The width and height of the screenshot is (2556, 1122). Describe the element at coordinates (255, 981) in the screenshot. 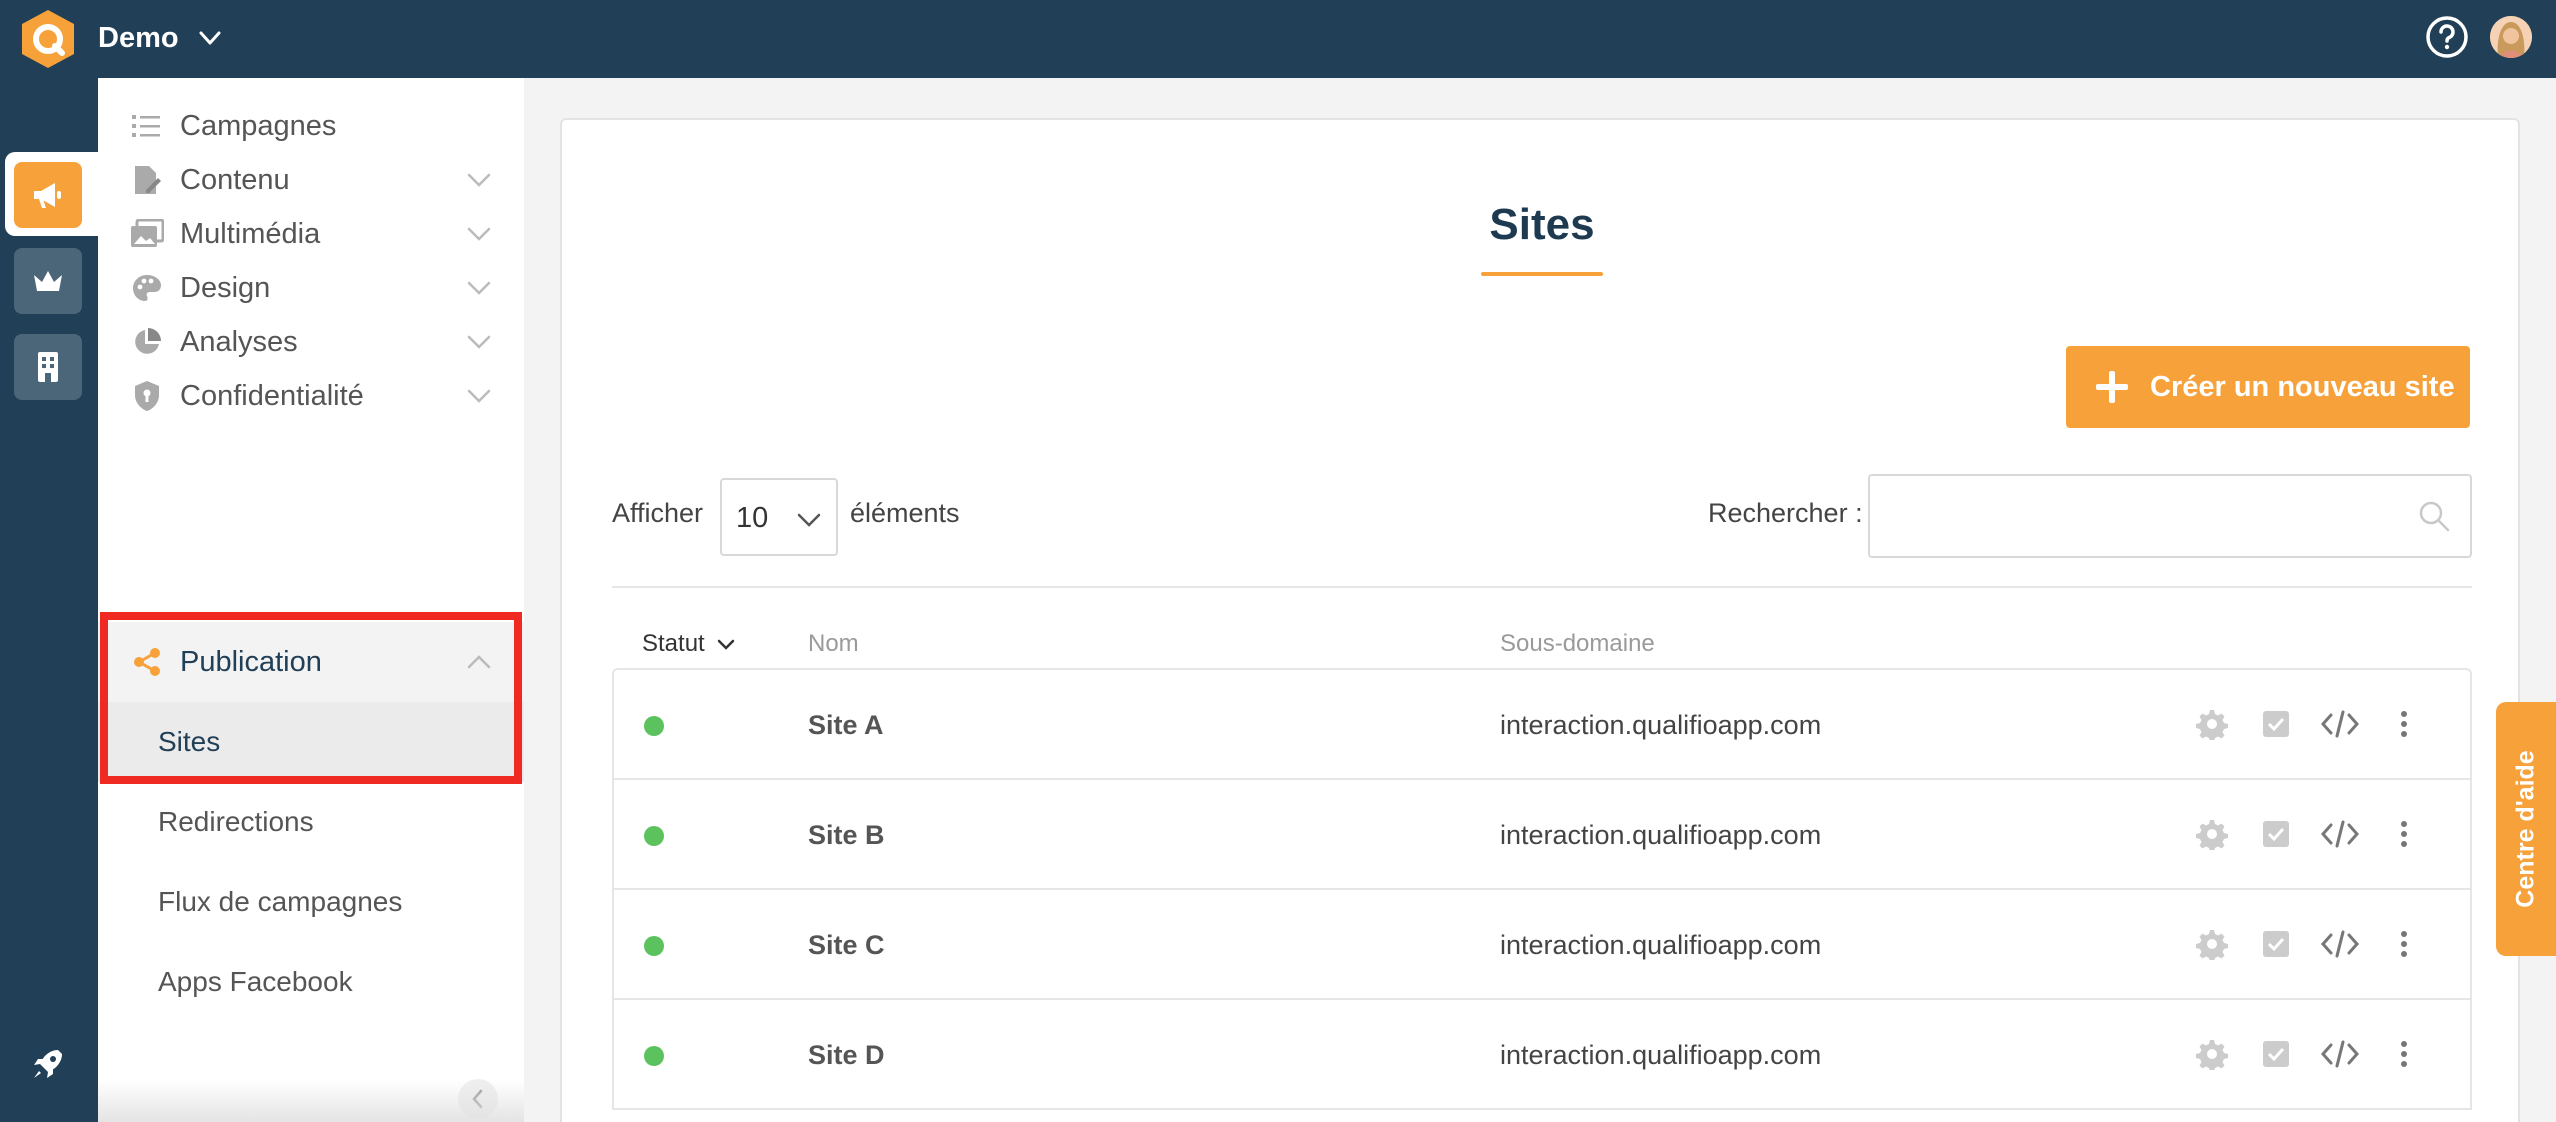

I see `sidebar-subitem-label: Apps Facebook` at that location.